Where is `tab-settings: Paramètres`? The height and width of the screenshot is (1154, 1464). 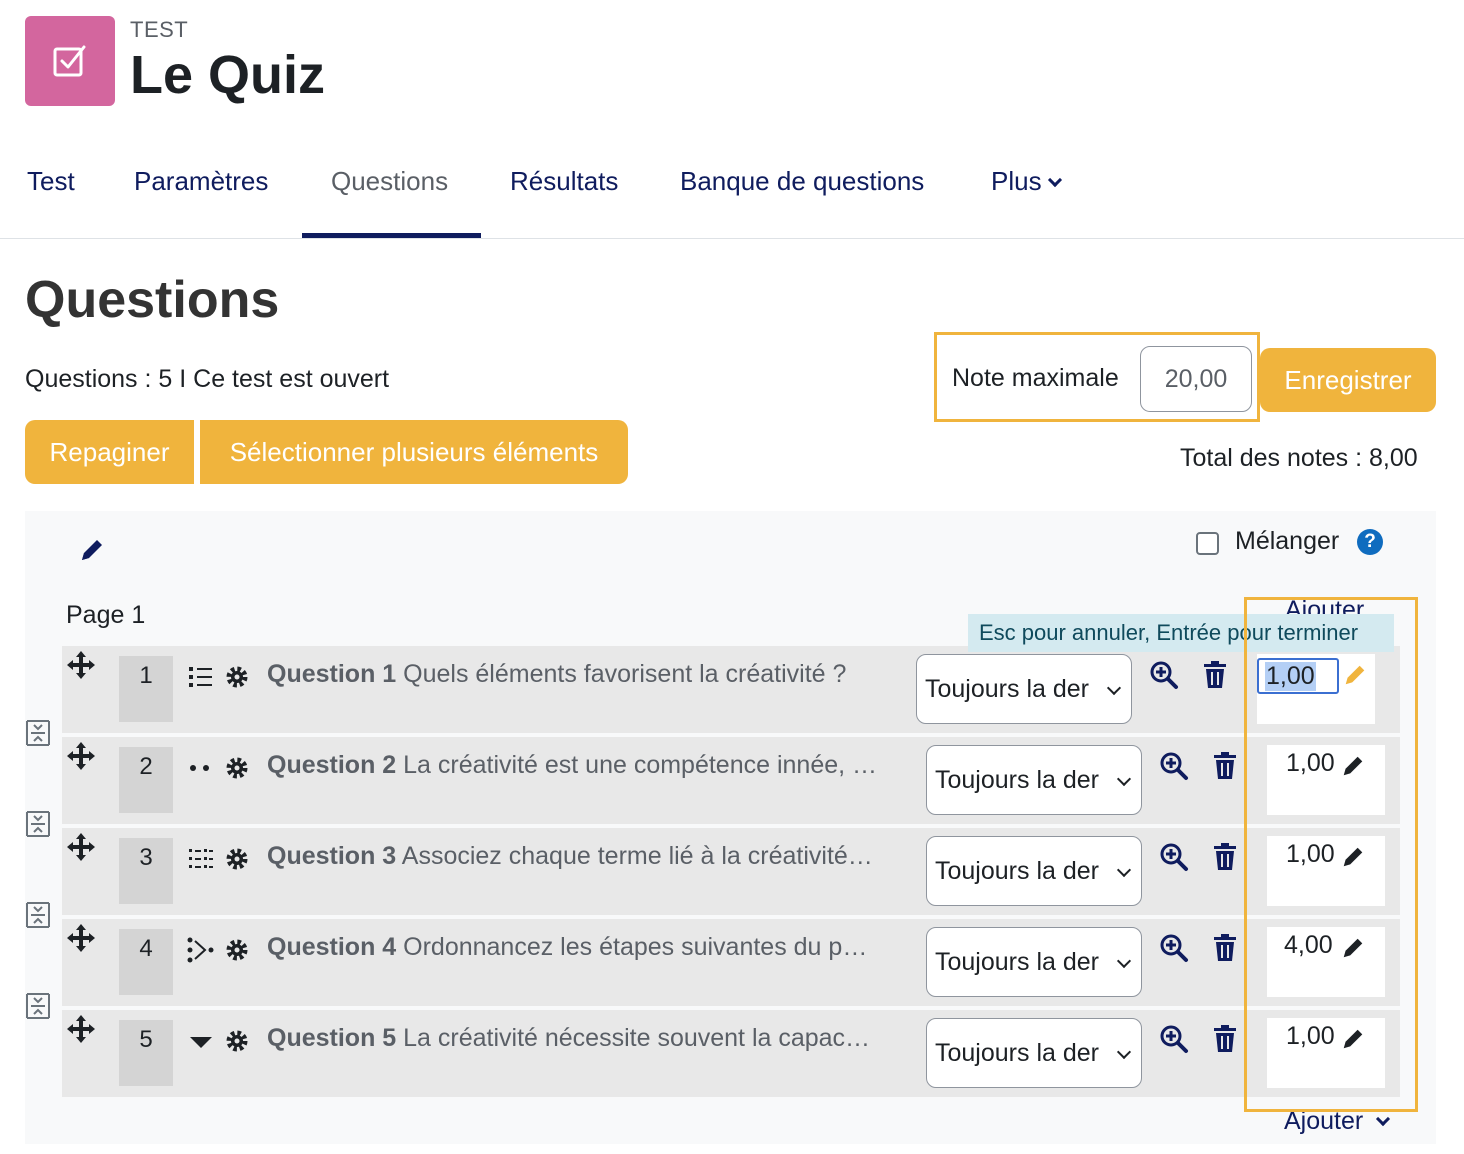 tab-settings: Paramètres is located at coordinates (201, 181).